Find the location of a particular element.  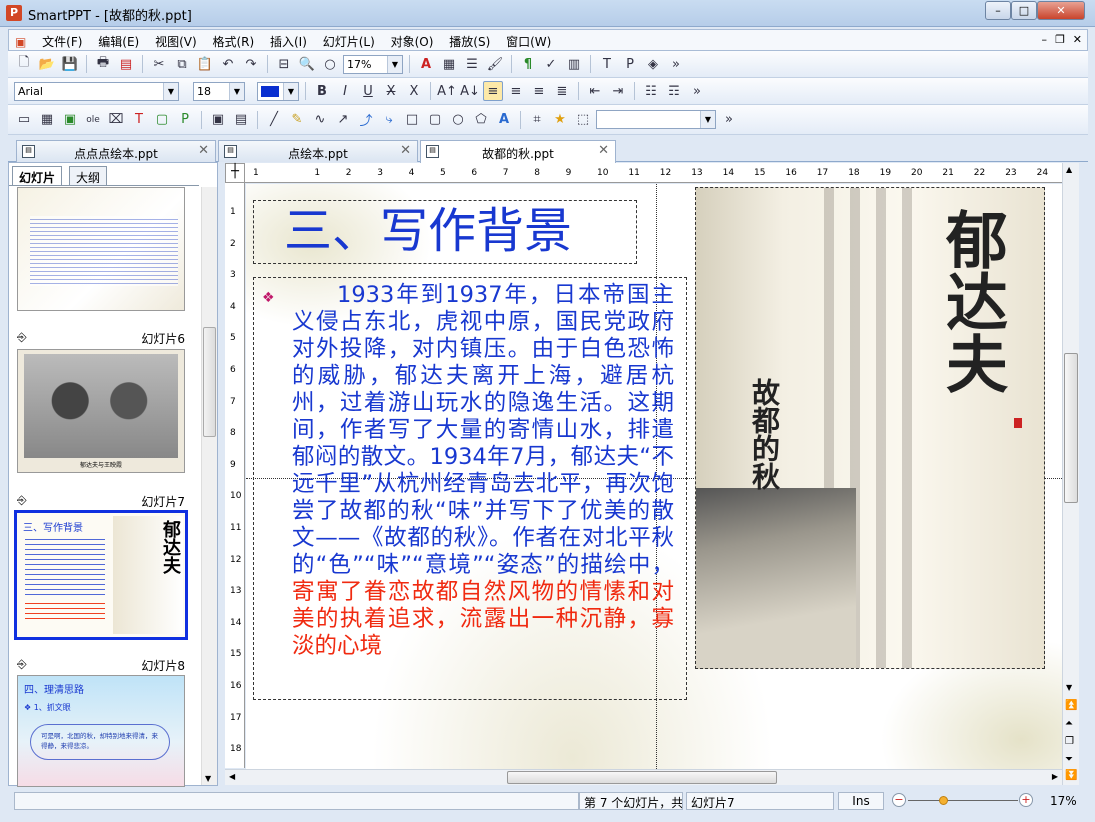

ole-icon: ole is located at coordinates (93, 120).